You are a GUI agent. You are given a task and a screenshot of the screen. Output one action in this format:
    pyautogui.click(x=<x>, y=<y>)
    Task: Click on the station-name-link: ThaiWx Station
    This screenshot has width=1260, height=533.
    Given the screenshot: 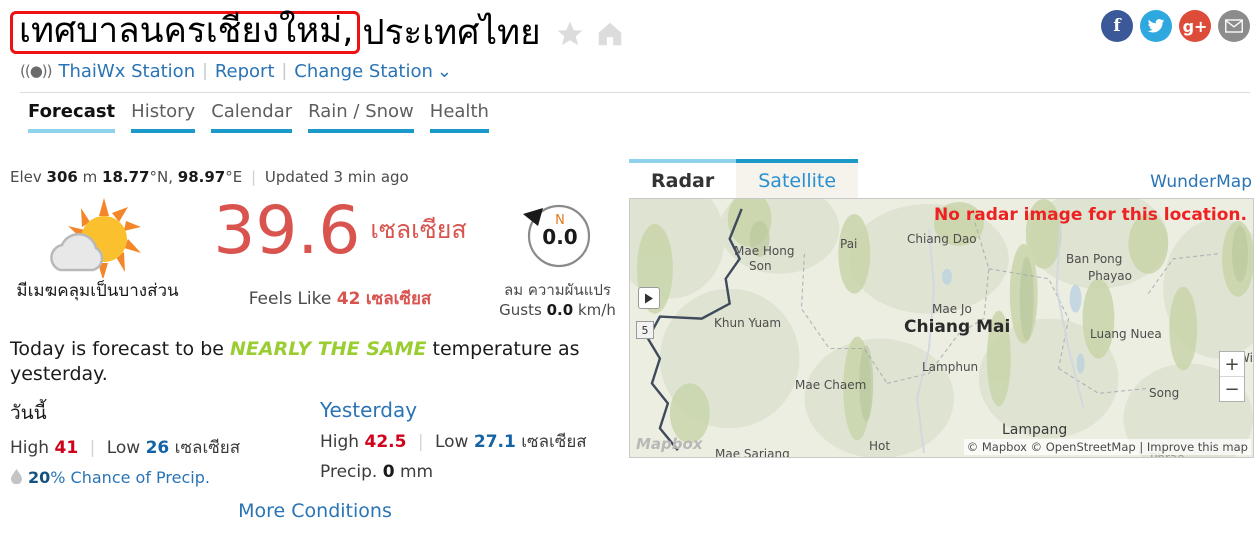 What is the action you would take?
    pyautogui.click(x=127, y=71)
    